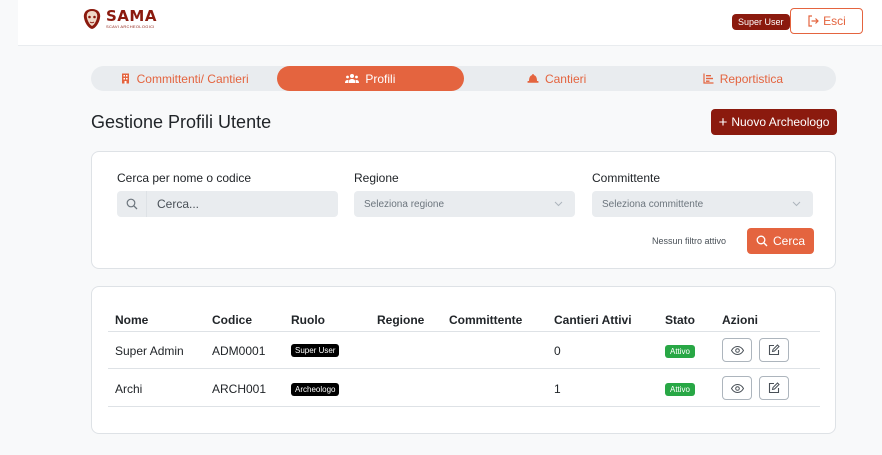  What do you see at coordinates (740, 320) in the screenshot?
I see `column-header: Azioni` at bounding box center [740, 320].